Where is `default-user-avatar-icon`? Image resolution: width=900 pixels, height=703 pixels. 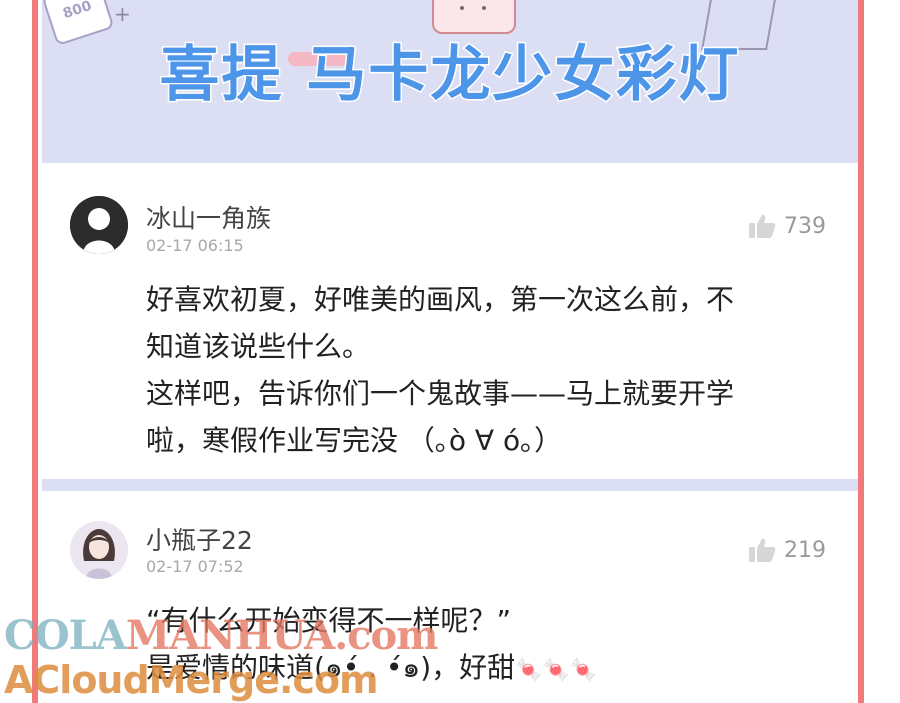
default-user-avatar-icon is located at coordinates (99, 225).